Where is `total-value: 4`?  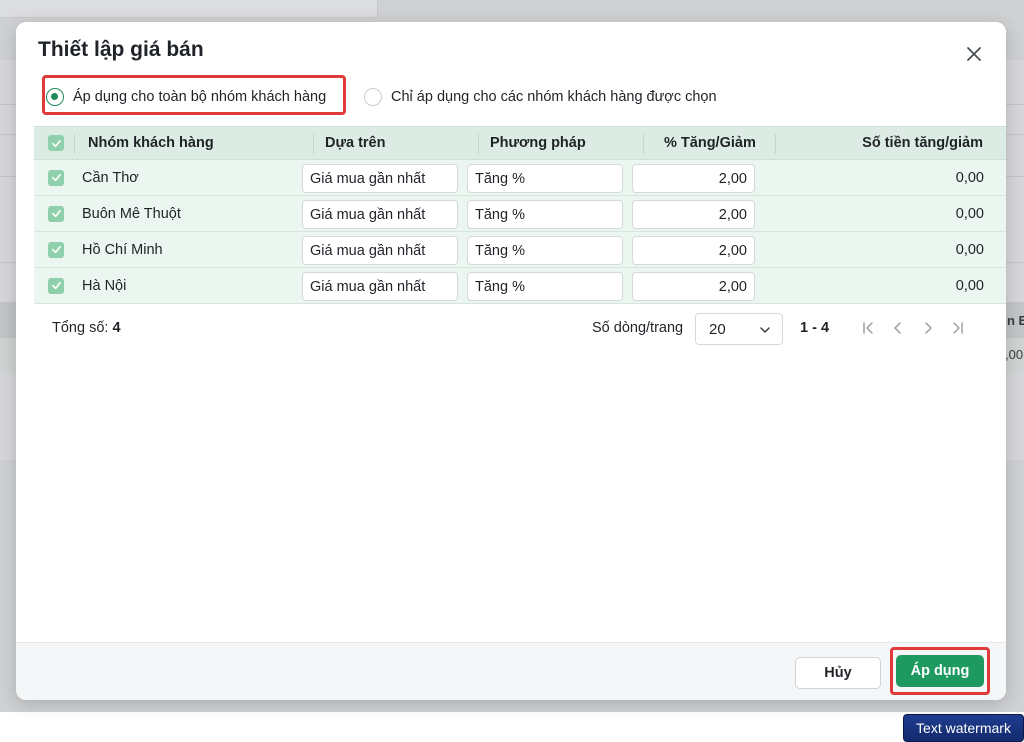 total-value: 4 is located at coordinates (116, 328).